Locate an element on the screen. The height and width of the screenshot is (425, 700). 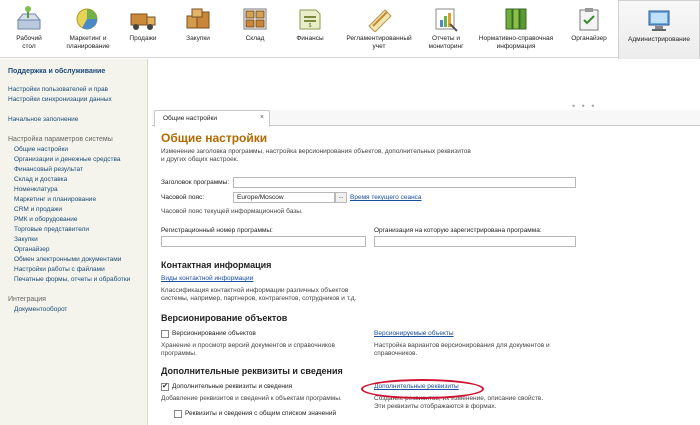
versioned-objects-link: Версионируемые объекты is located at coordinates (414, 333).